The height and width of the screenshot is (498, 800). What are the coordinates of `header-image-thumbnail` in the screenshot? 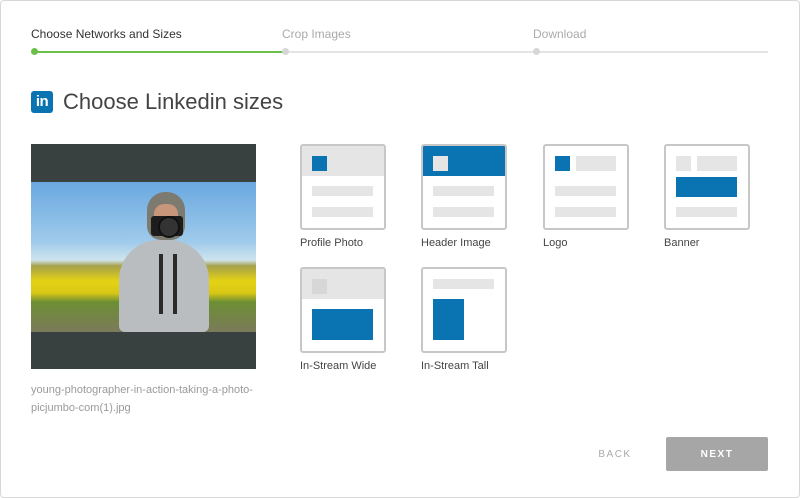 It's located at (464, 187).